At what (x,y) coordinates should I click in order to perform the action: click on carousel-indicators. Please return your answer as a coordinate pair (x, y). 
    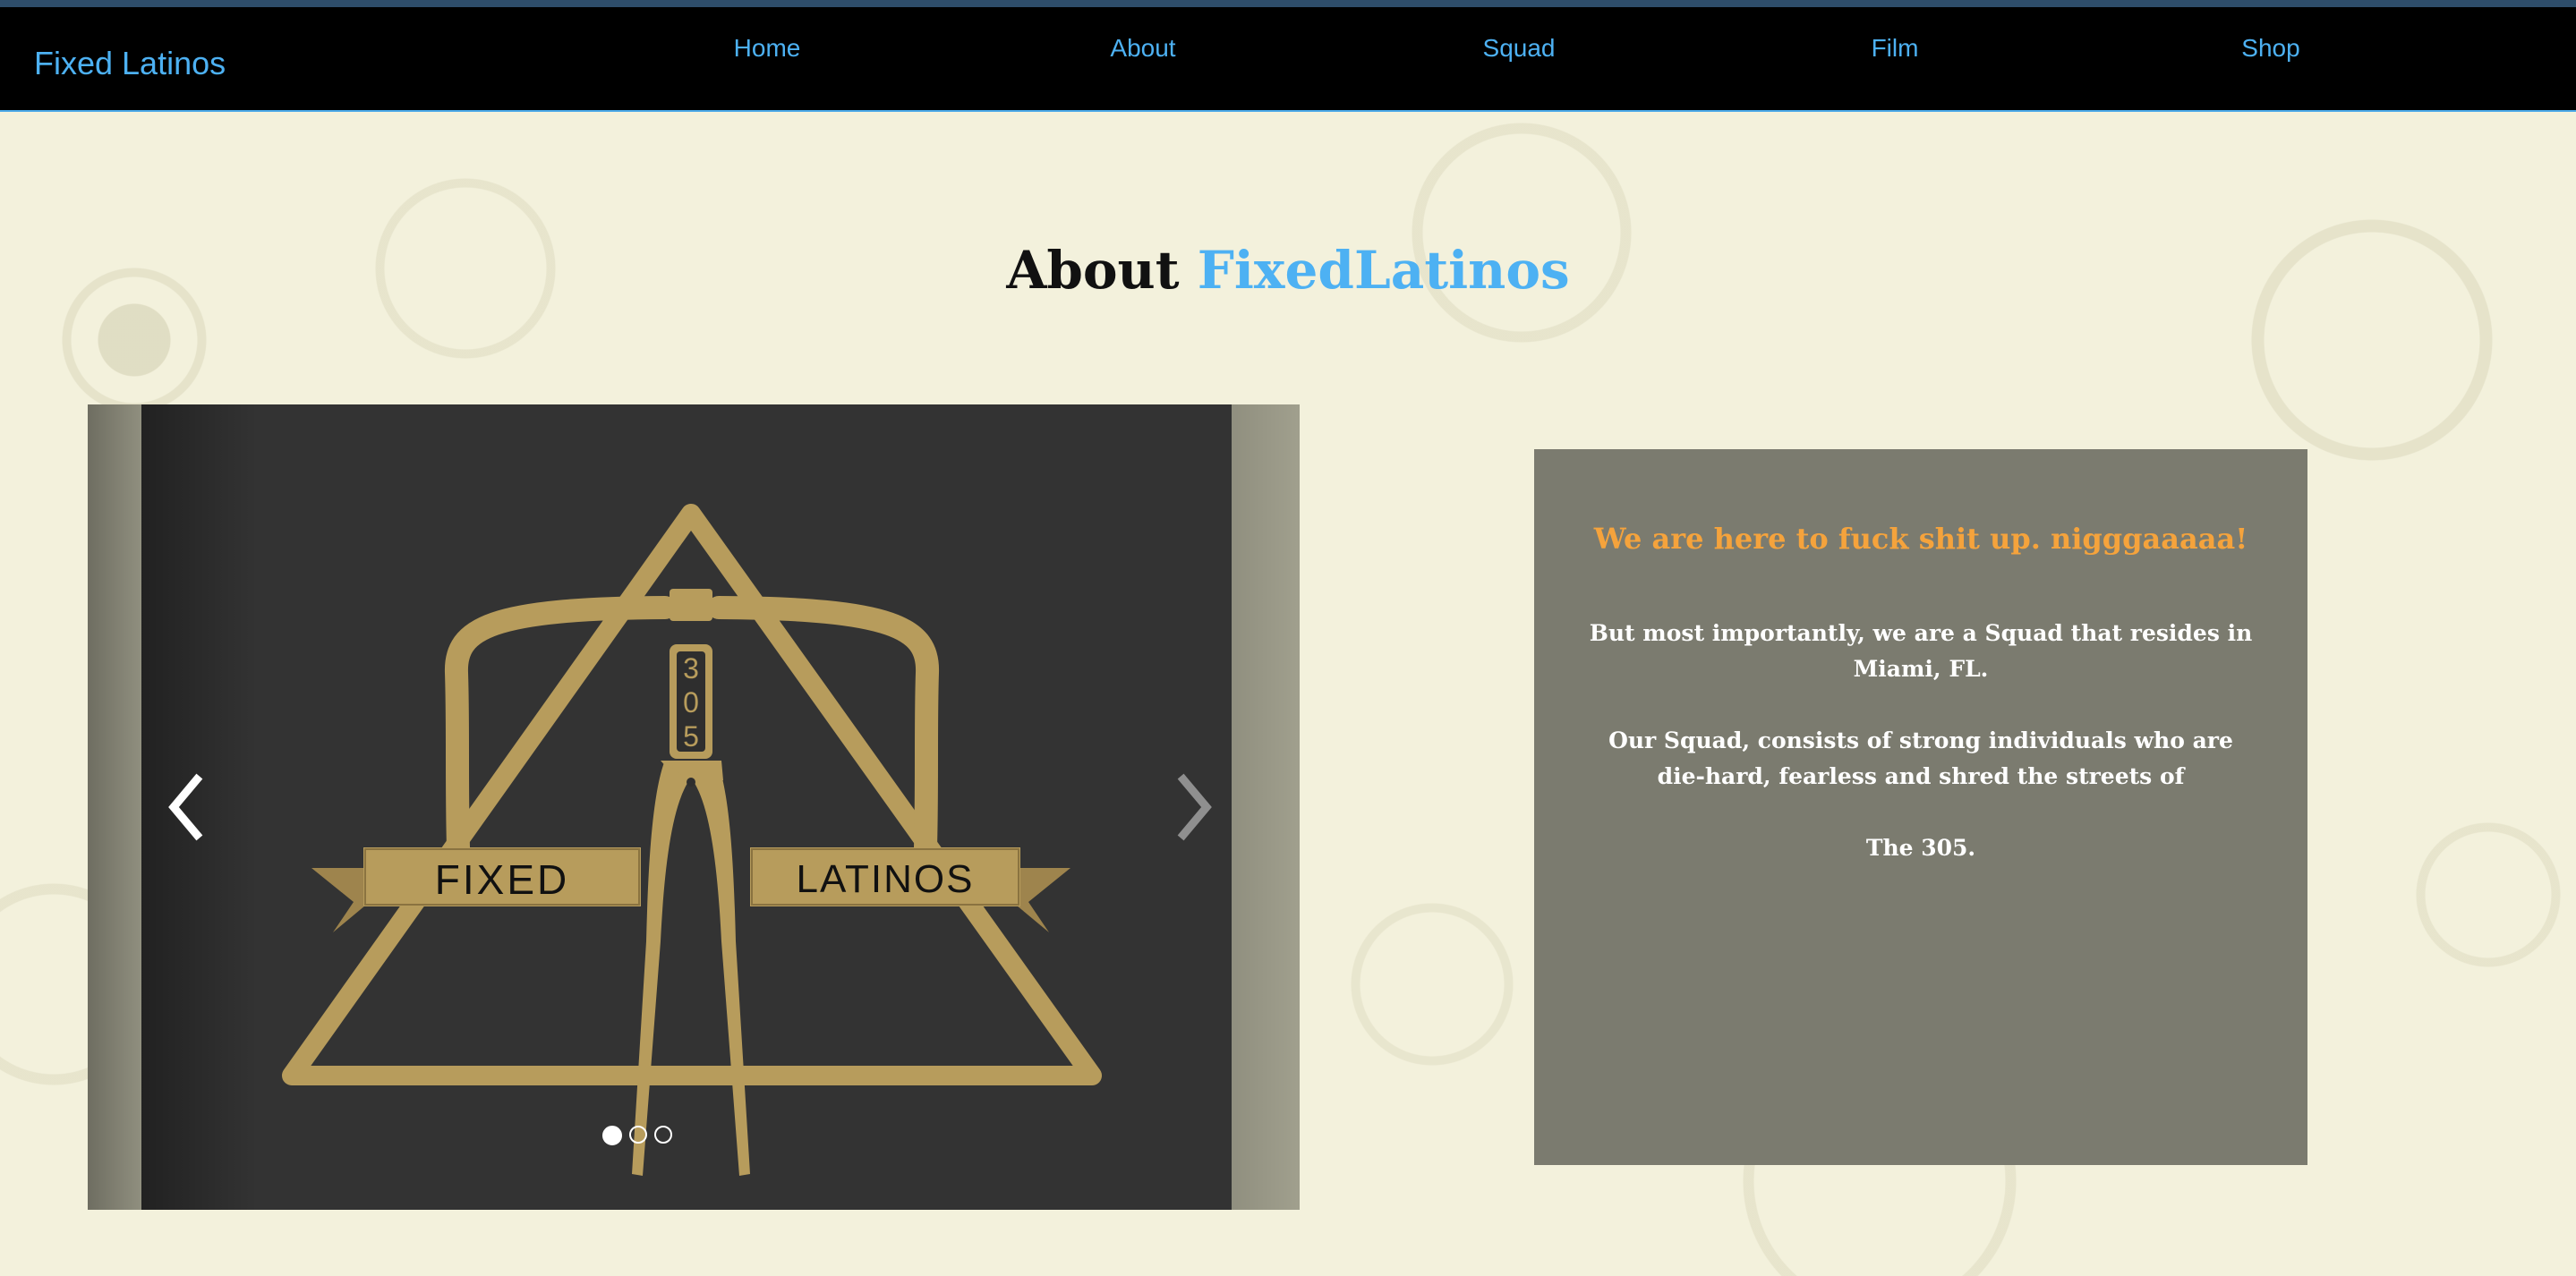
    Looking at the image, I should click on (637, 1135).